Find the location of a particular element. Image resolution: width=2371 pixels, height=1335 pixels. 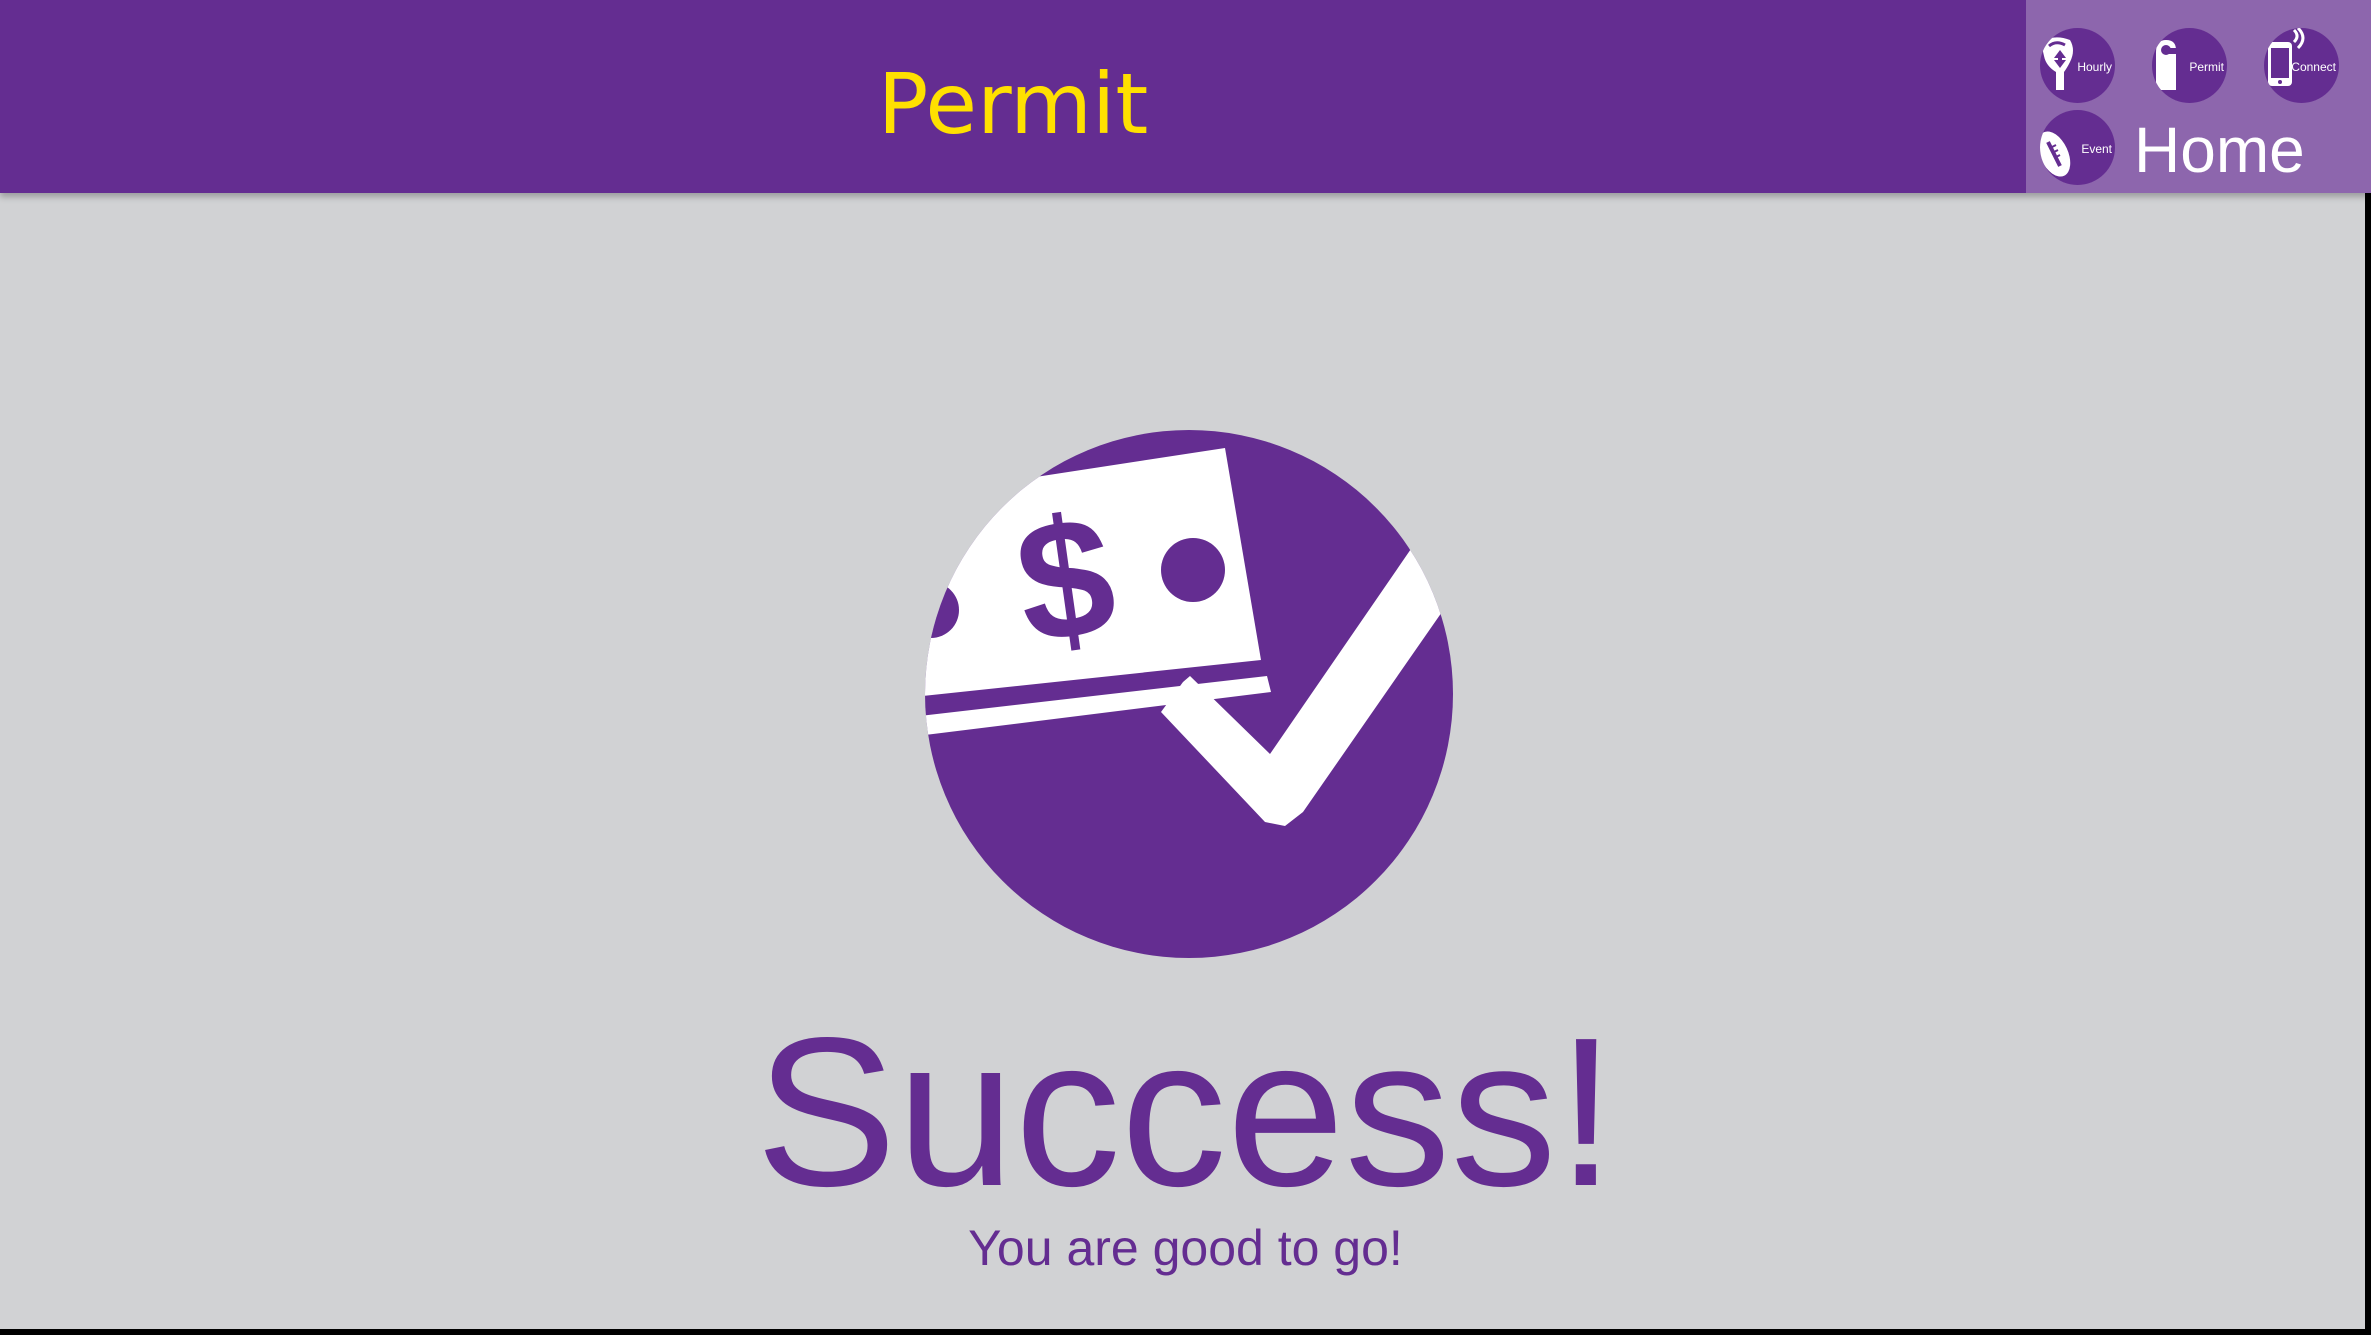

quick-nav-panel: Hourly Permit Connect Event Home is located at coordinates (2198, 96).